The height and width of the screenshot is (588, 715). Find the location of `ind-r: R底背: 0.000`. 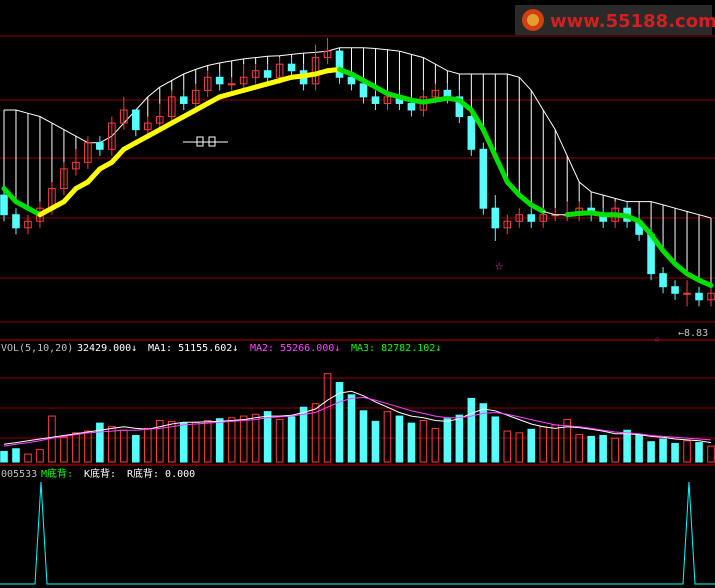

ind-r: R底背: 0.000 is located at coordinates (161, 473).